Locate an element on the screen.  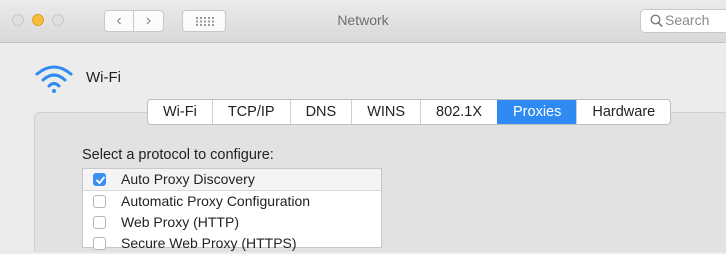
tab-proxies: Proxies is located at coordinates (537, 112).